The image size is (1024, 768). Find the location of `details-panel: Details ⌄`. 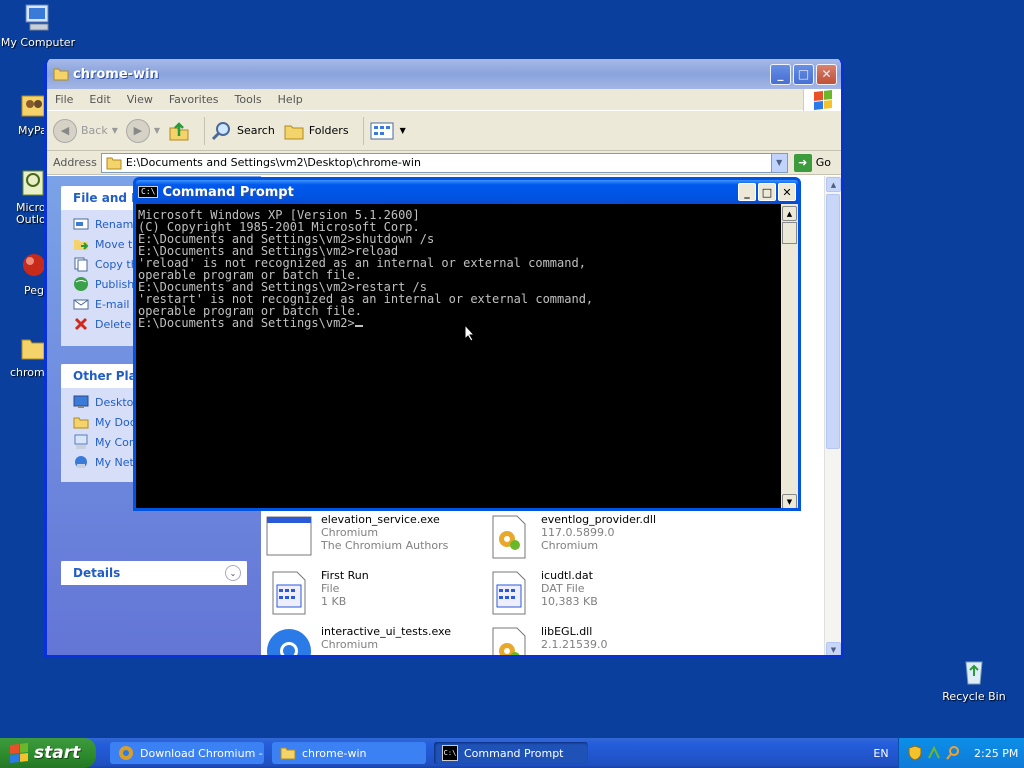

details-panel: Details ⌄ is located at coordinates (154, 573).